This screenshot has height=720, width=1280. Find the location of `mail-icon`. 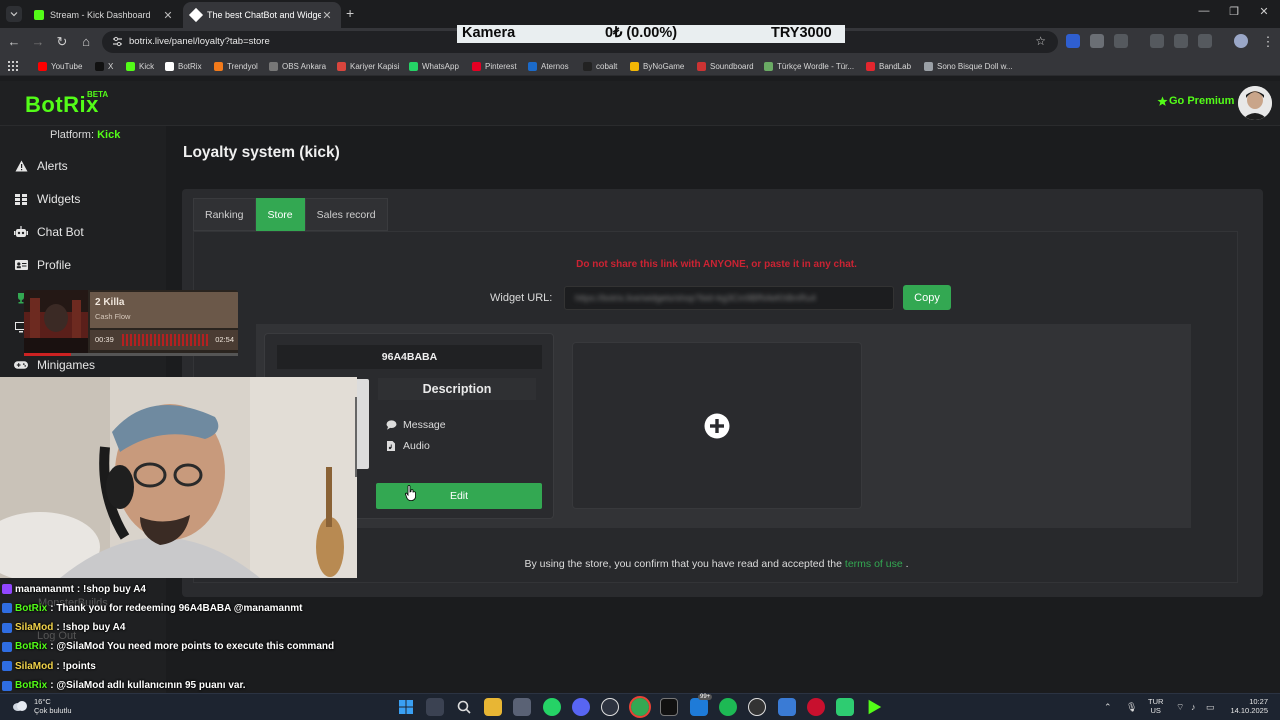

mail-icon is located at coordinates (699, 707).